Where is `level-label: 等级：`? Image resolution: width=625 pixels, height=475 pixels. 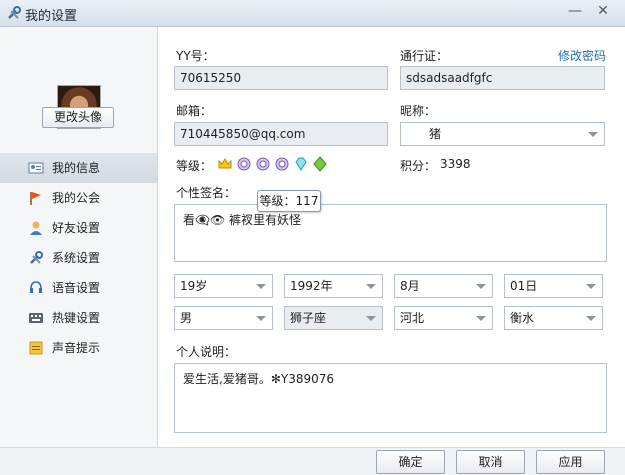
level-label: 等级： is located at coordinates (194, 166).